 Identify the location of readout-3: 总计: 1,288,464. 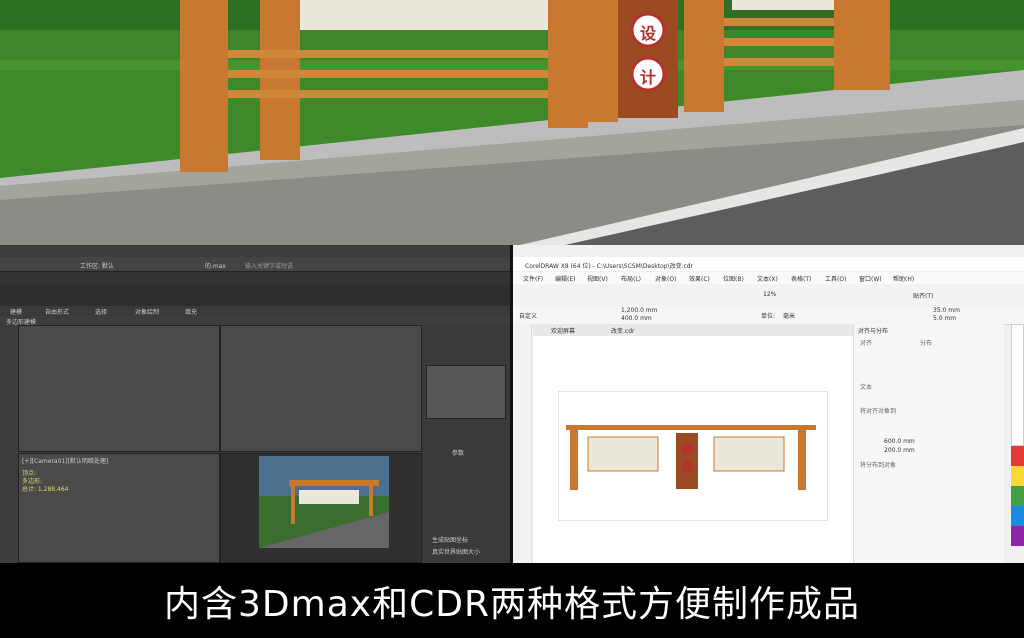
(45, 489).